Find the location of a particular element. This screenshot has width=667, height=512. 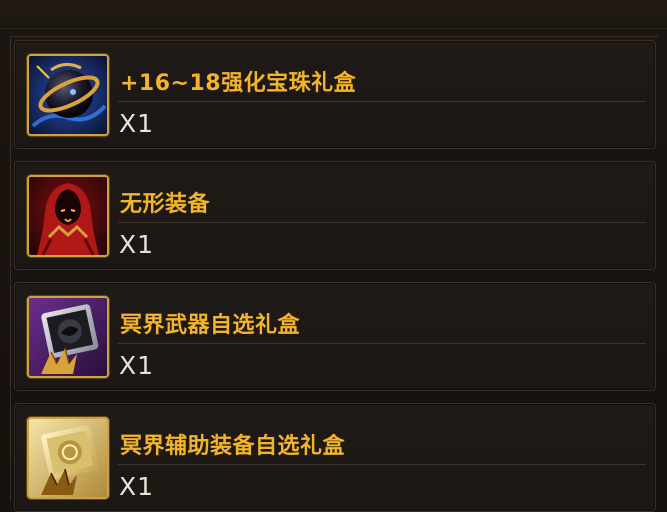

item-name: +16~18强化宝珠礼盒 is located at coordinates (238, 83).